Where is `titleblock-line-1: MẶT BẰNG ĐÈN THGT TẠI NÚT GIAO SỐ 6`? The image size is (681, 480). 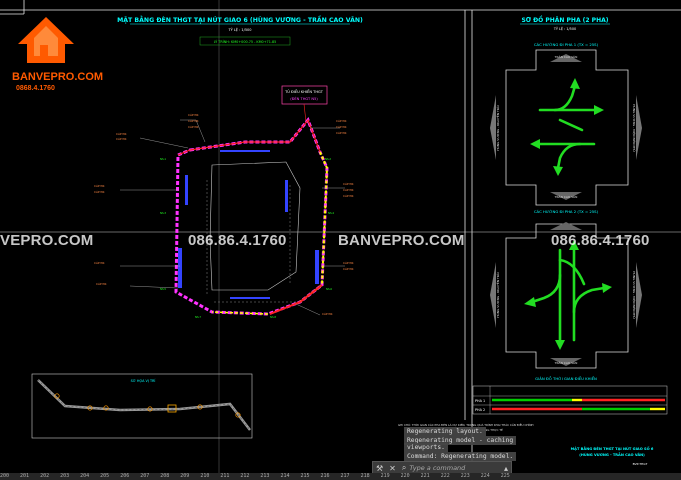 titleblock-line-1: MẶT BẰNG ĐÈN THGT TẠI NÚT GIAO SỐ 6 is located at coordinates (612, 448).